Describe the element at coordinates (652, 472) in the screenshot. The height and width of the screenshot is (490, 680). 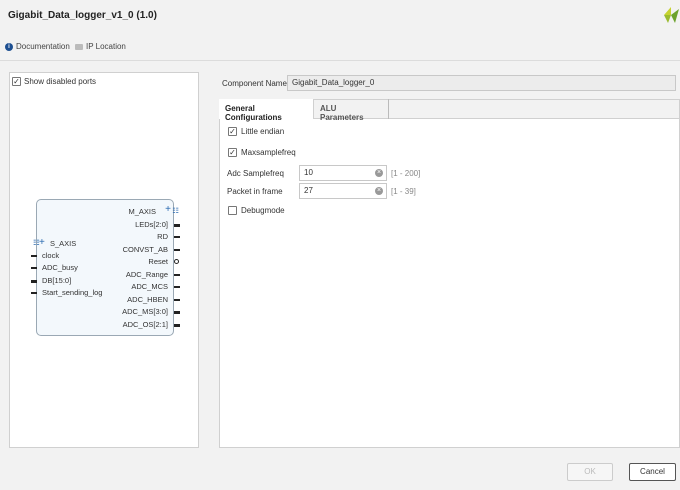
I see `cancel-button: Cancel` at that location.